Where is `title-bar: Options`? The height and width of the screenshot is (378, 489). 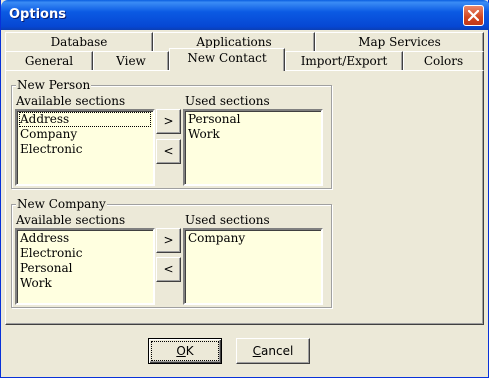
title-bar: Options is located at coordinates (245, 15).